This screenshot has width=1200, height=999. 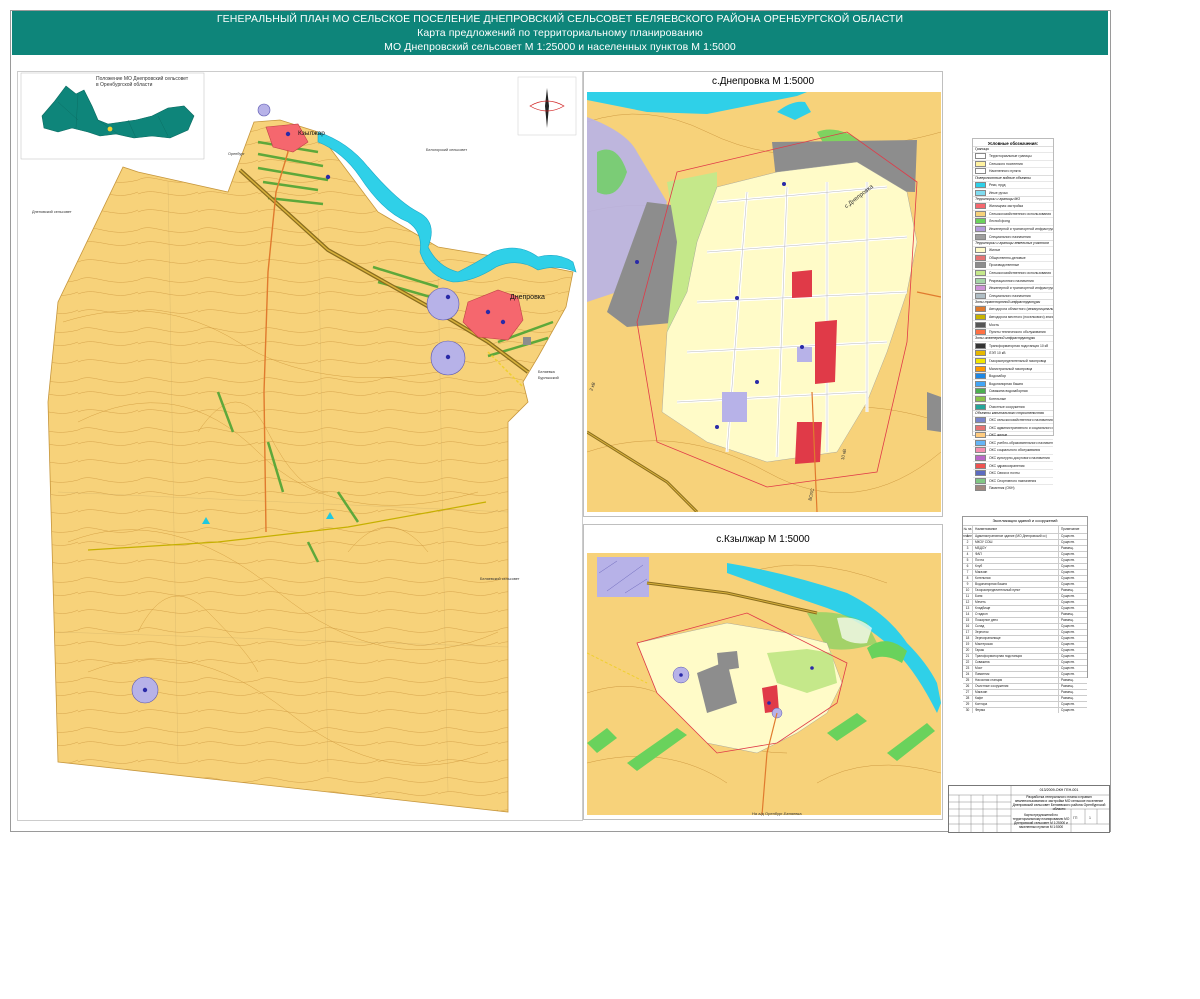 I want to click on table-cell: Скважина, so click(x=1016, y=662).